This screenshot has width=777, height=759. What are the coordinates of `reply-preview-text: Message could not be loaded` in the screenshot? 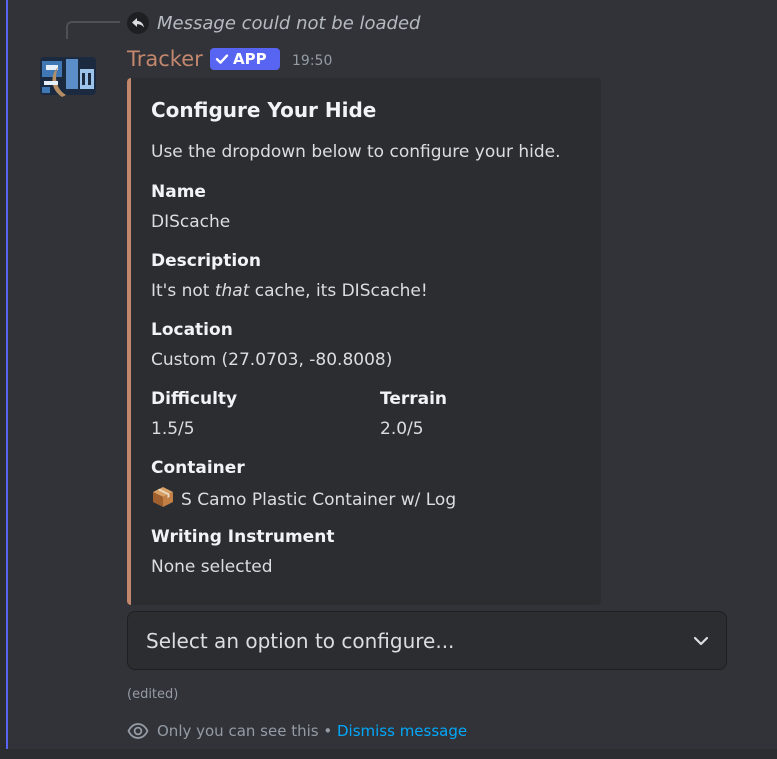 It's located at (288, 24).